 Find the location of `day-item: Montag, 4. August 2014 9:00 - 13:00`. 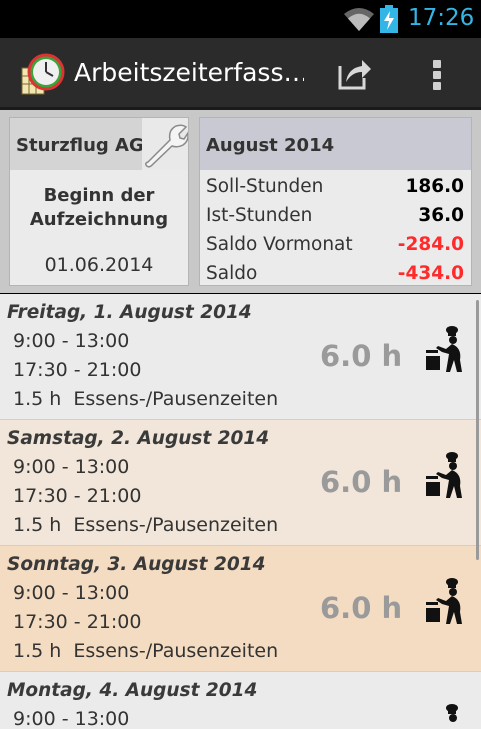

day-item: Montag, 4. August 2014 9:00 - 13:00 is located at coordinates (240, 700).